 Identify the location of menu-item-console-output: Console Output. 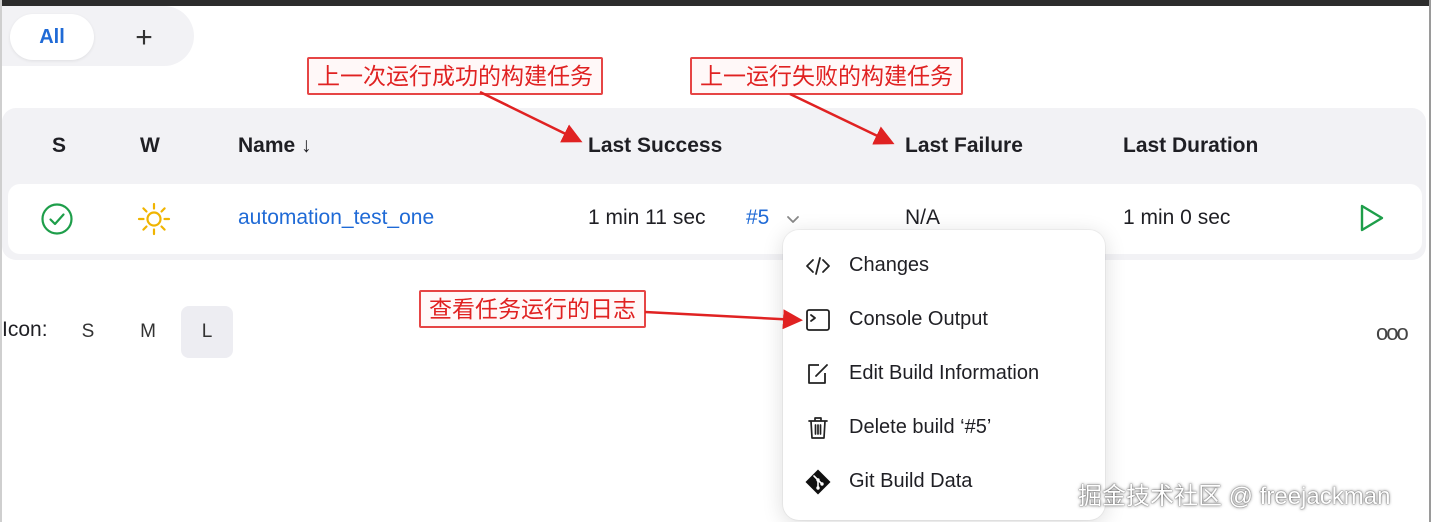
(944, 320).